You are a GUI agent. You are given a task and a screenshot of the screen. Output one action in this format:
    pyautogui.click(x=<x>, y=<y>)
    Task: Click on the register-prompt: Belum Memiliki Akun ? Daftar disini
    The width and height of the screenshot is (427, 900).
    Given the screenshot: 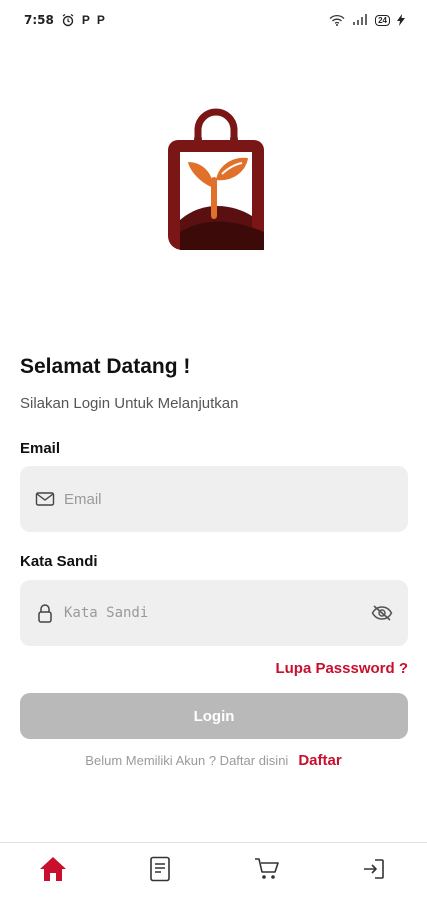 What is the action you would take?
    pyautogui.click(x=187, y=760)
    